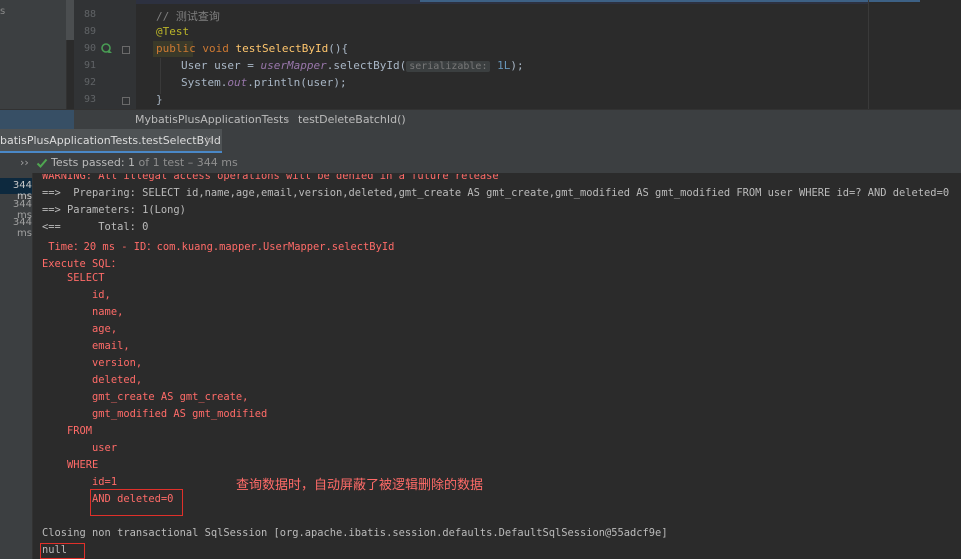 Image resolution: width=961 pixels, height=559 pixels. I want to click on code-comment: // 测试查询, so click(188, 16).